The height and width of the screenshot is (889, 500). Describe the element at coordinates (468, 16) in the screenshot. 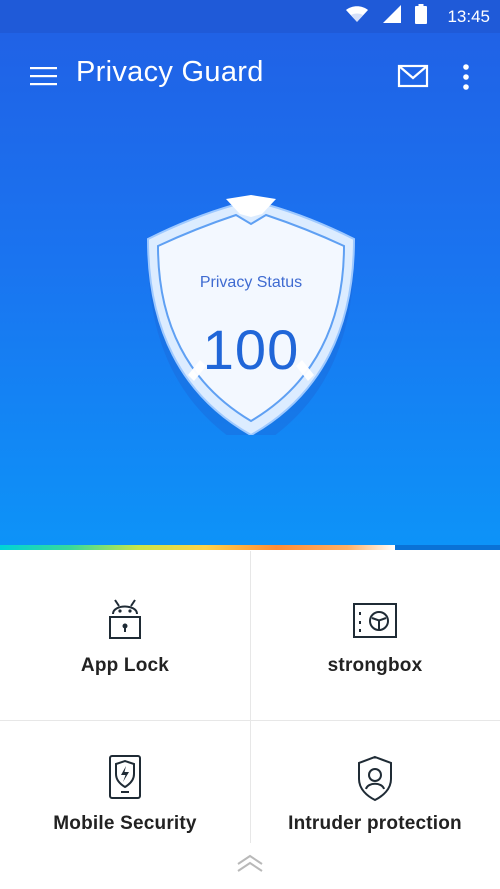

I see `status-time: 13:45` at that location.